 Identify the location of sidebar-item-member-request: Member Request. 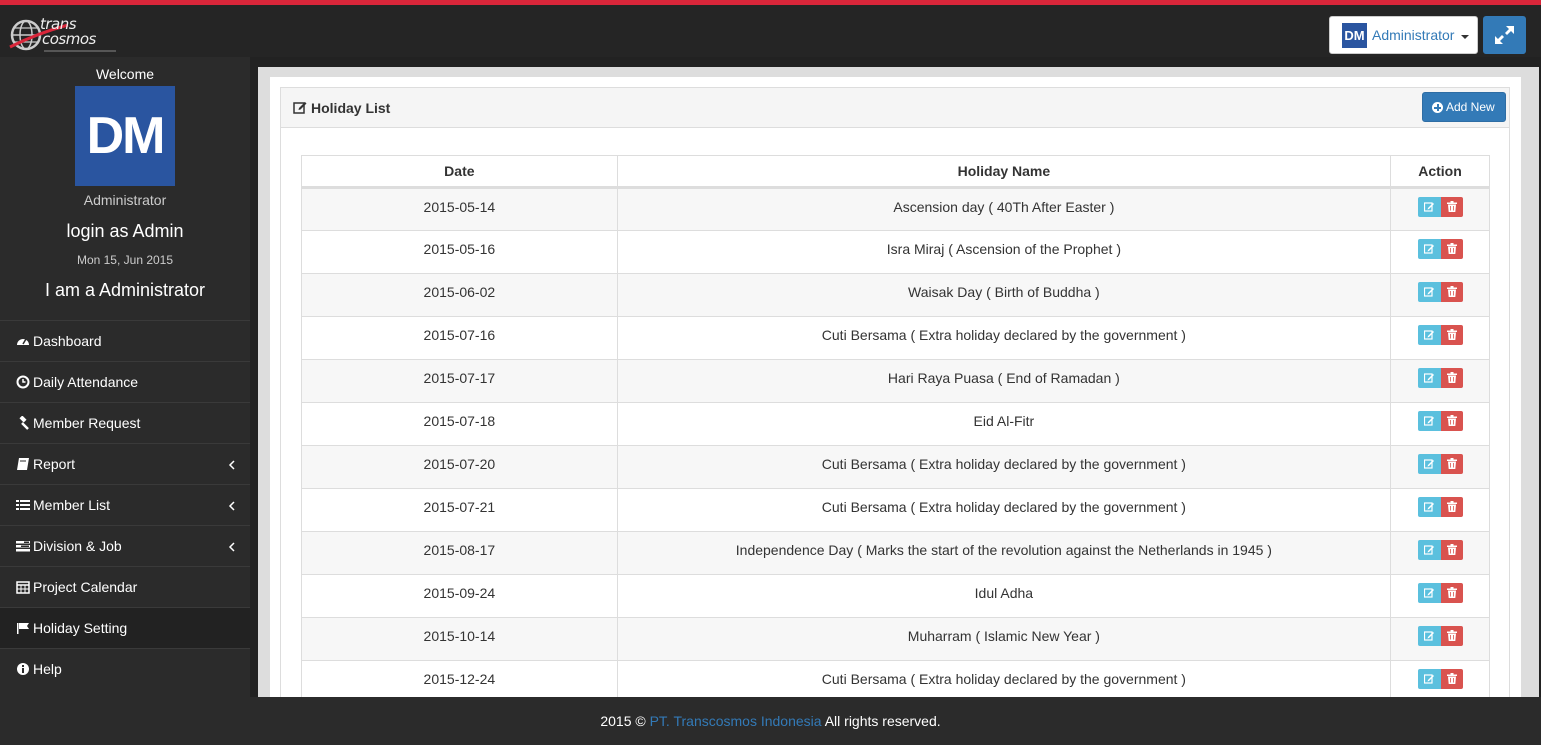
(125, 422).